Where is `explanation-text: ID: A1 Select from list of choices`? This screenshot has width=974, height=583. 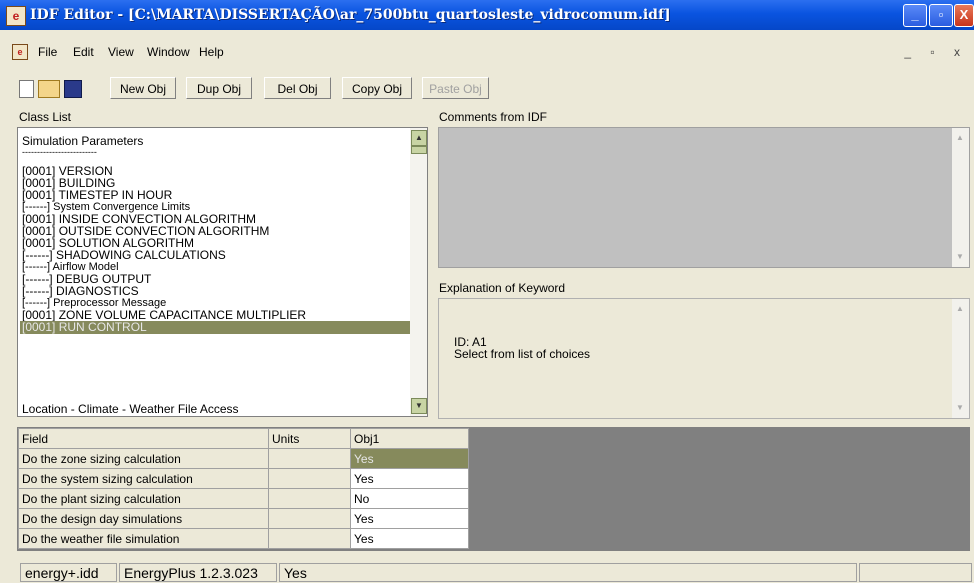
explanation-text: ID: A1 Select from list of choices is located at coordinates (522, 348).